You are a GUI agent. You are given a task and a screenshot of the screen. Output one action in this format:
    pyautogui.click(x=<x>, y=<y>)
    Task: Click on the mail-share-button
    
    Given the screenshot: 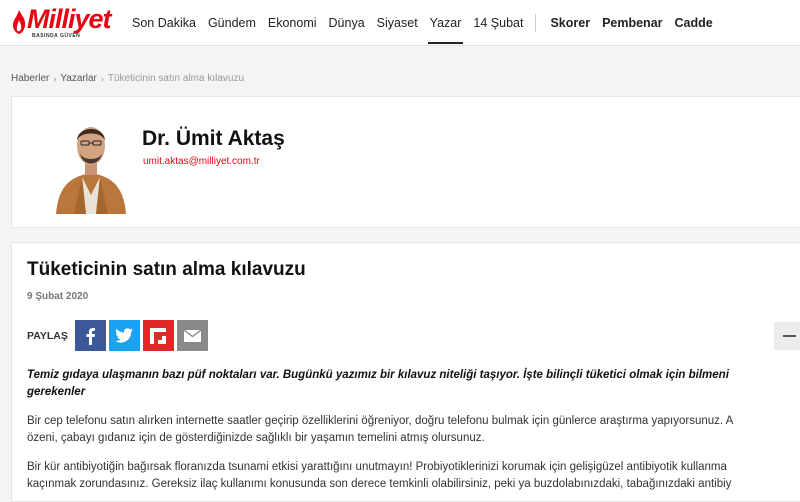 What is the action you would take?
    pyautogui.click(x=192, y=335)
    